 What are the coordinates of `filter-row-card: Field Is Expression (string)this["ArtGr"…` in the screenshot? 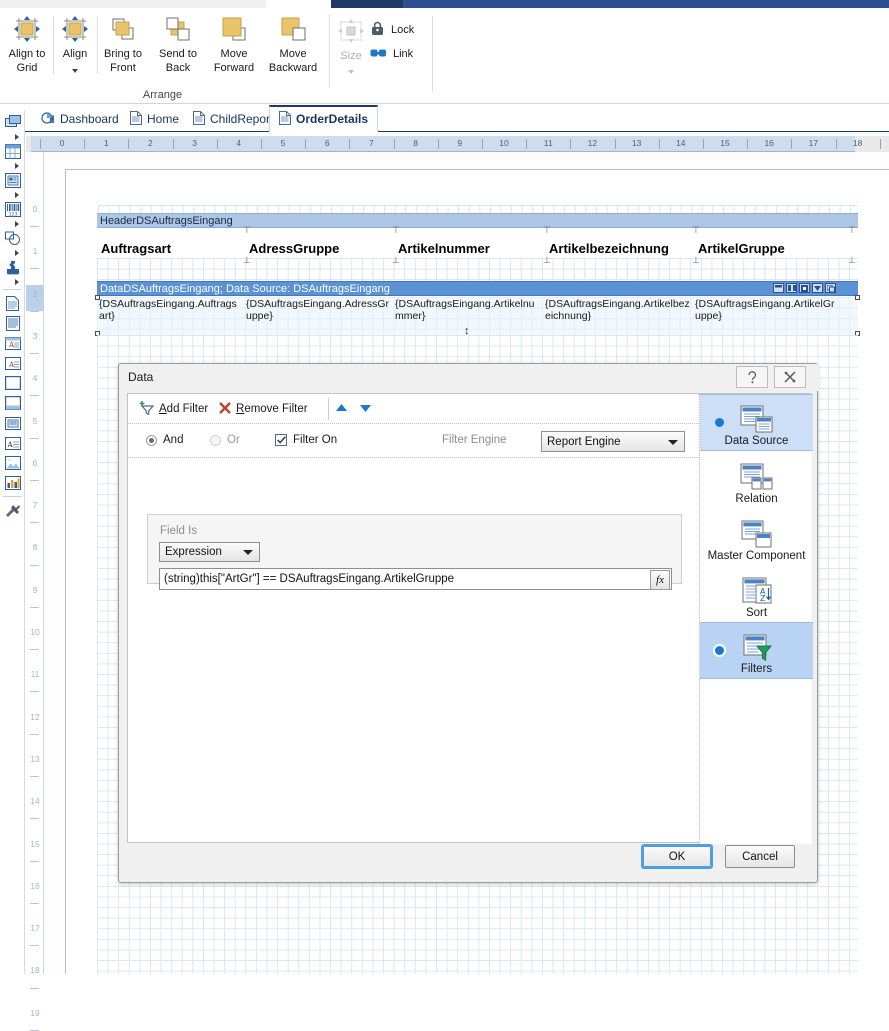 It's located at (414, 552).